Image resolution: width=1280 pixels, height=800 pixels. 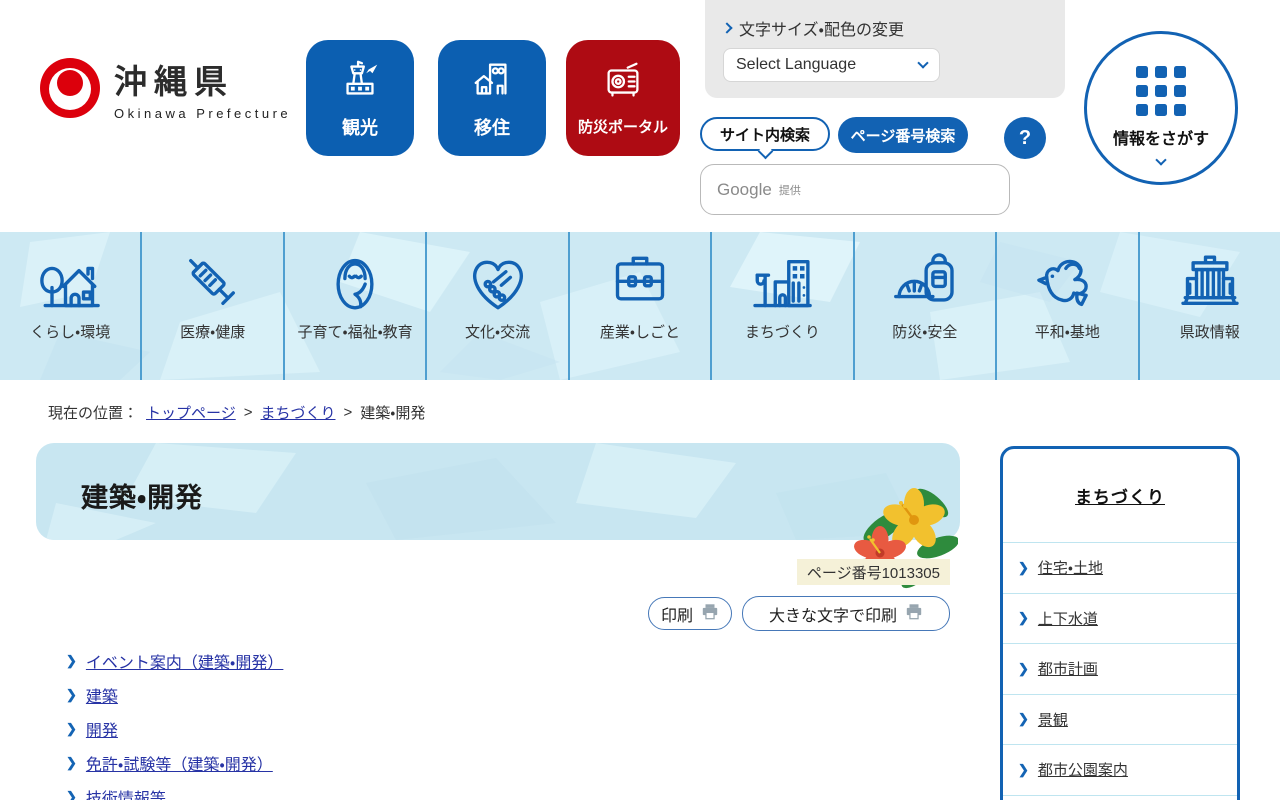 I want to click on language-selector: Select Language, so click(x=831, y=65).